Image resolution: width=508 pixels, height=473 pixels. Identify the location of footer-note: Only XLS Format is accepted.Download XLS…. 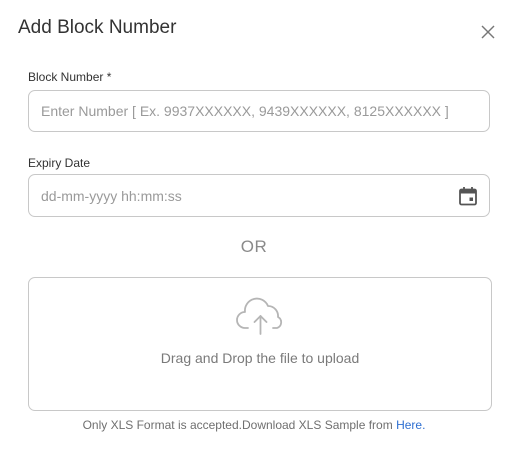
(254, 425).